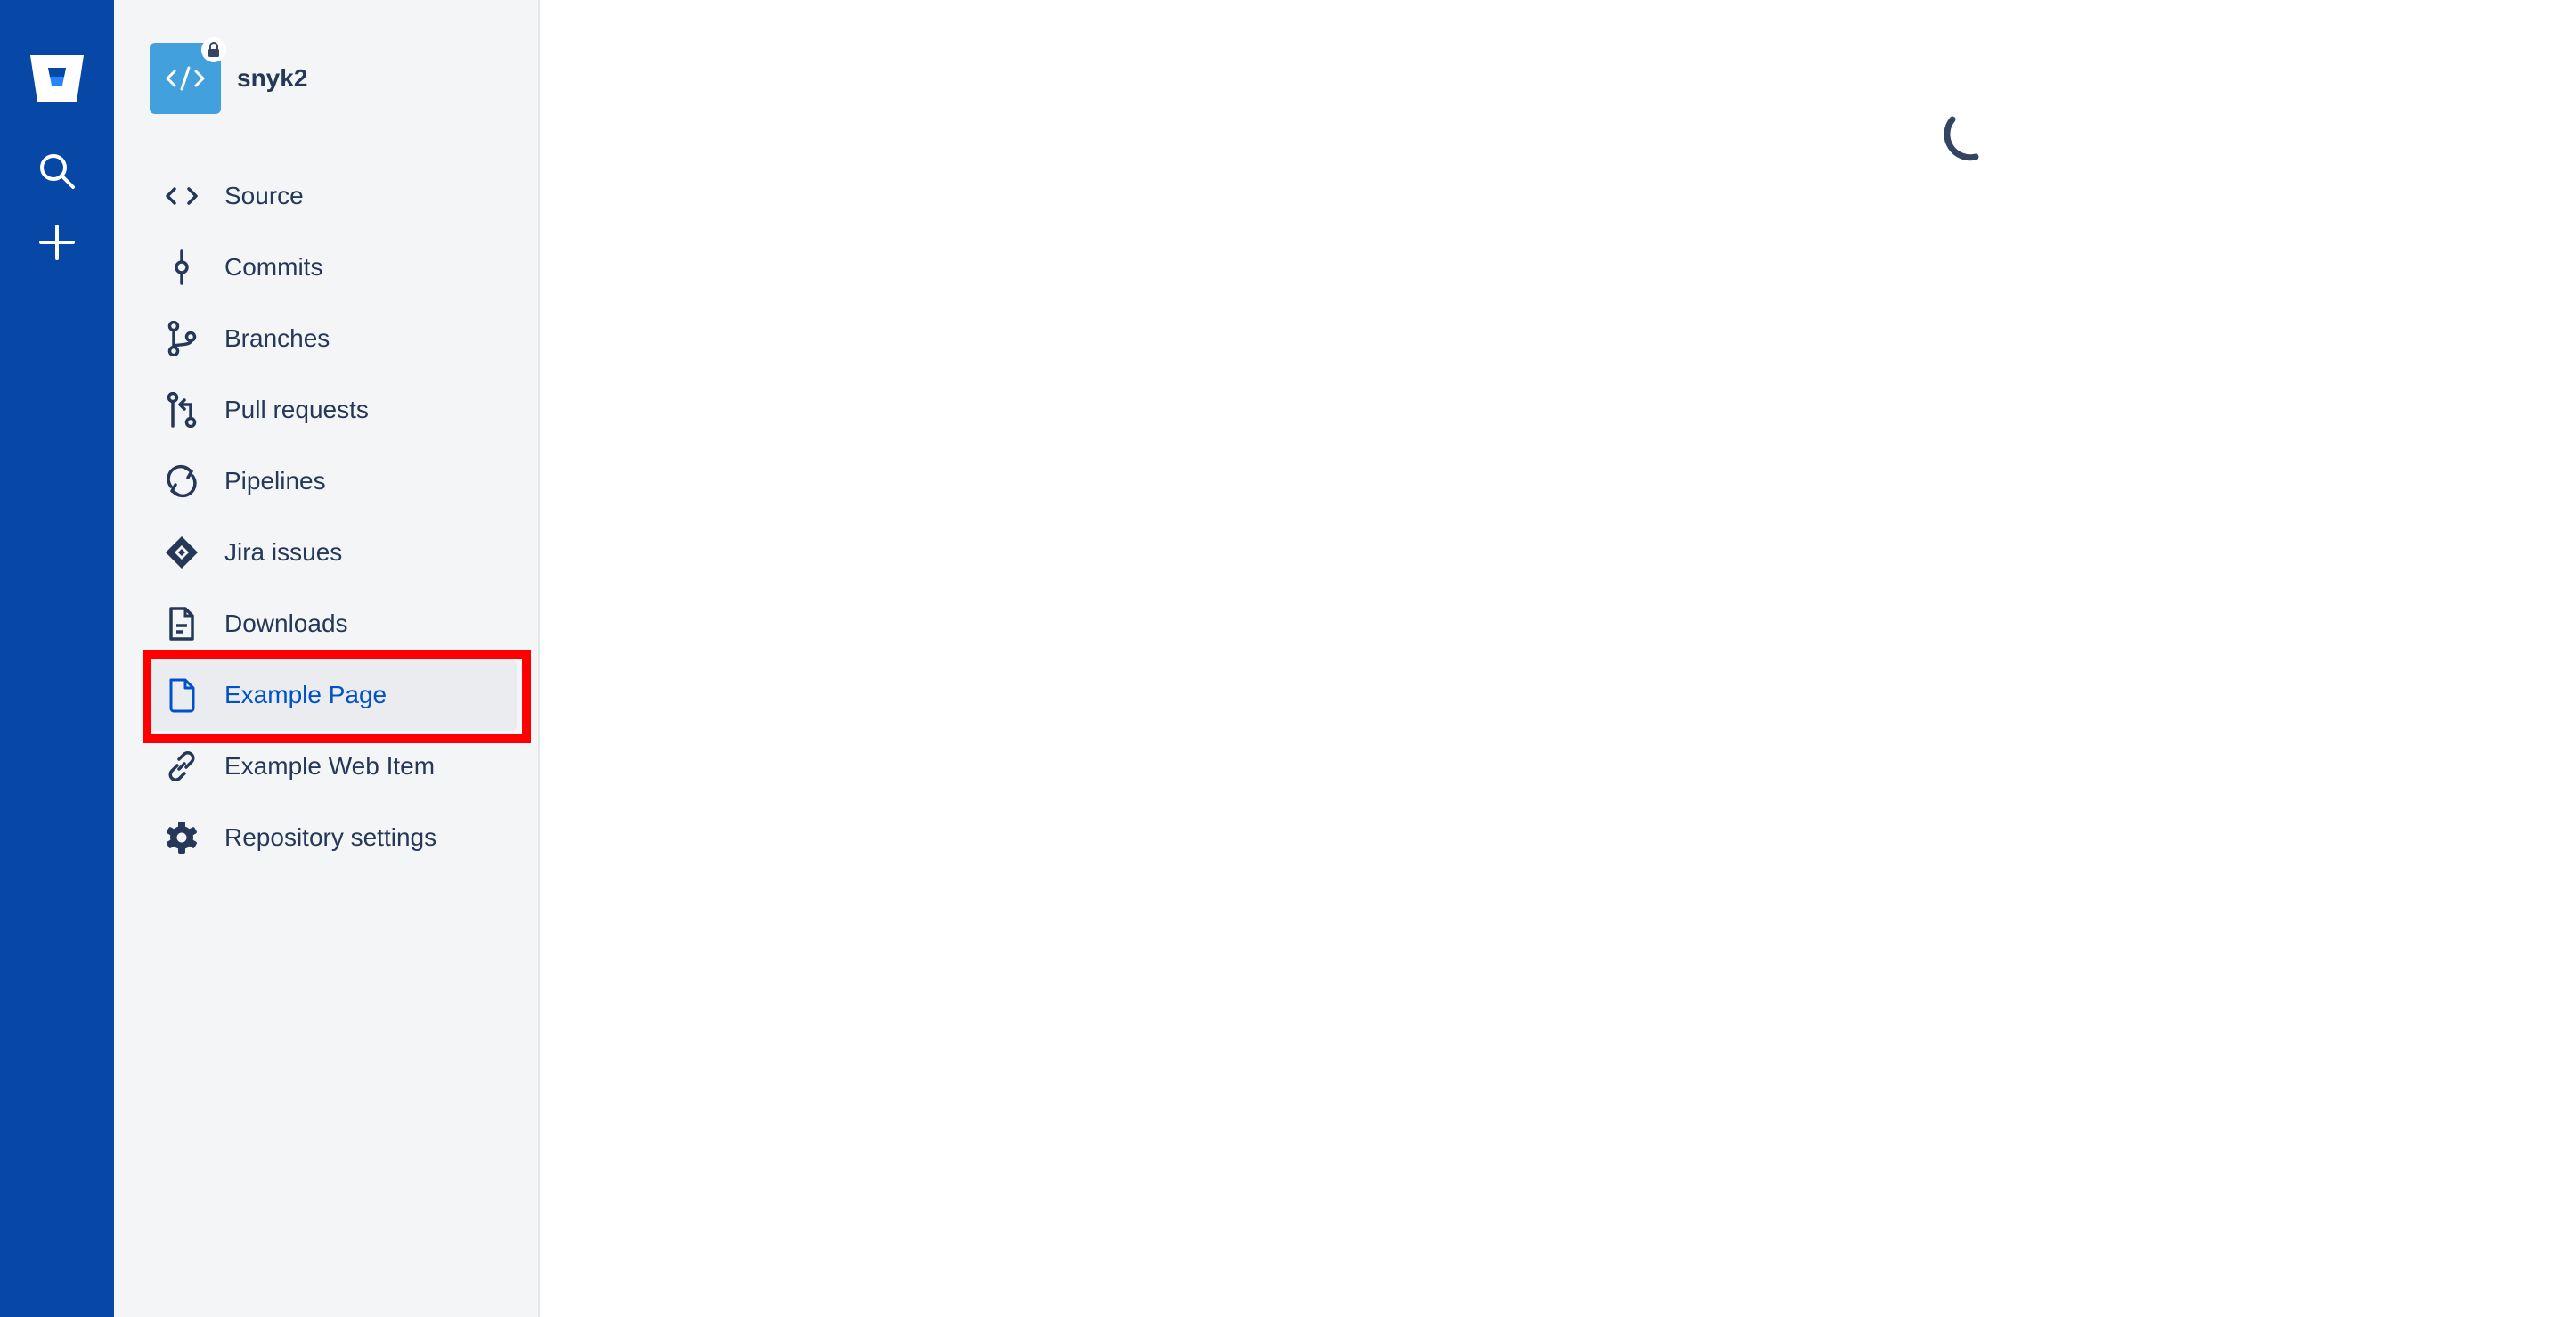 This screenshot has height=1317, width=2576. What do you see at coordinates (330, 268) in the screenshot?
I see `sidebar-item-commits: Commits` at bounding box center [330, 268].